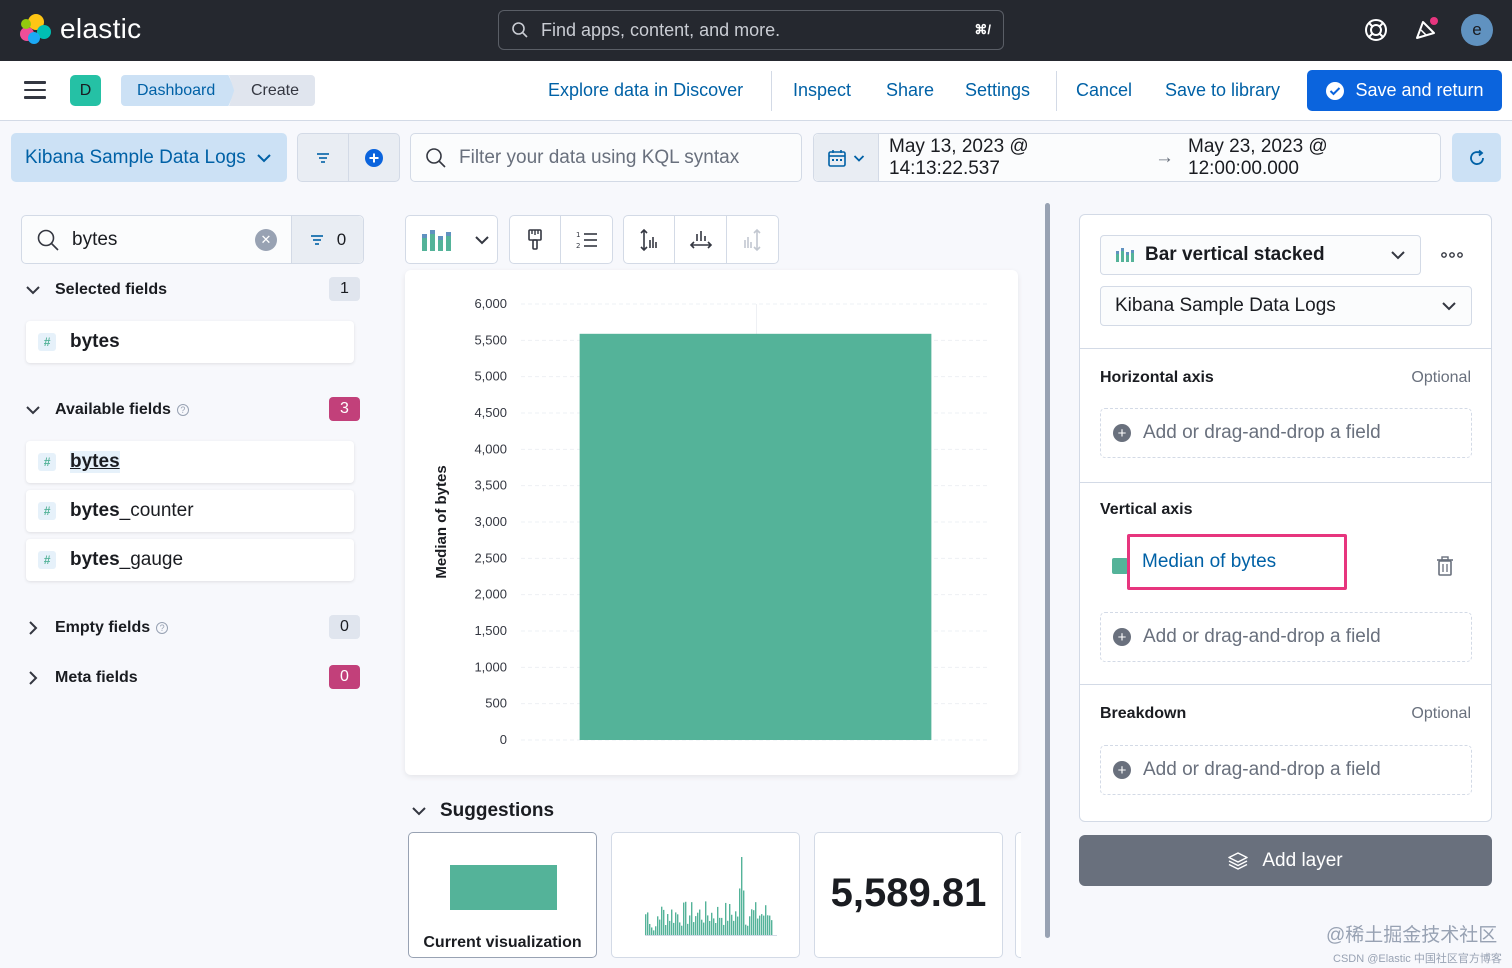 This screenshot has width=1512, height=968. What do you see at coordinates (1404, 90) in the screenshot?
I see `save-and-return-button: Save and return` at bounding box center [1404, 90].